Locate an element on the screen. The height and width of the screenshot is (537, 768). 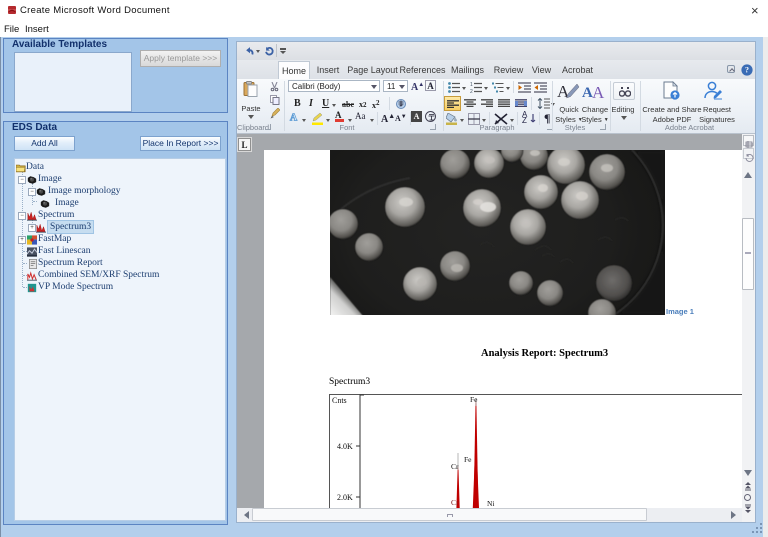
svg-text: 2.0K is located at coordinates (345, 497).